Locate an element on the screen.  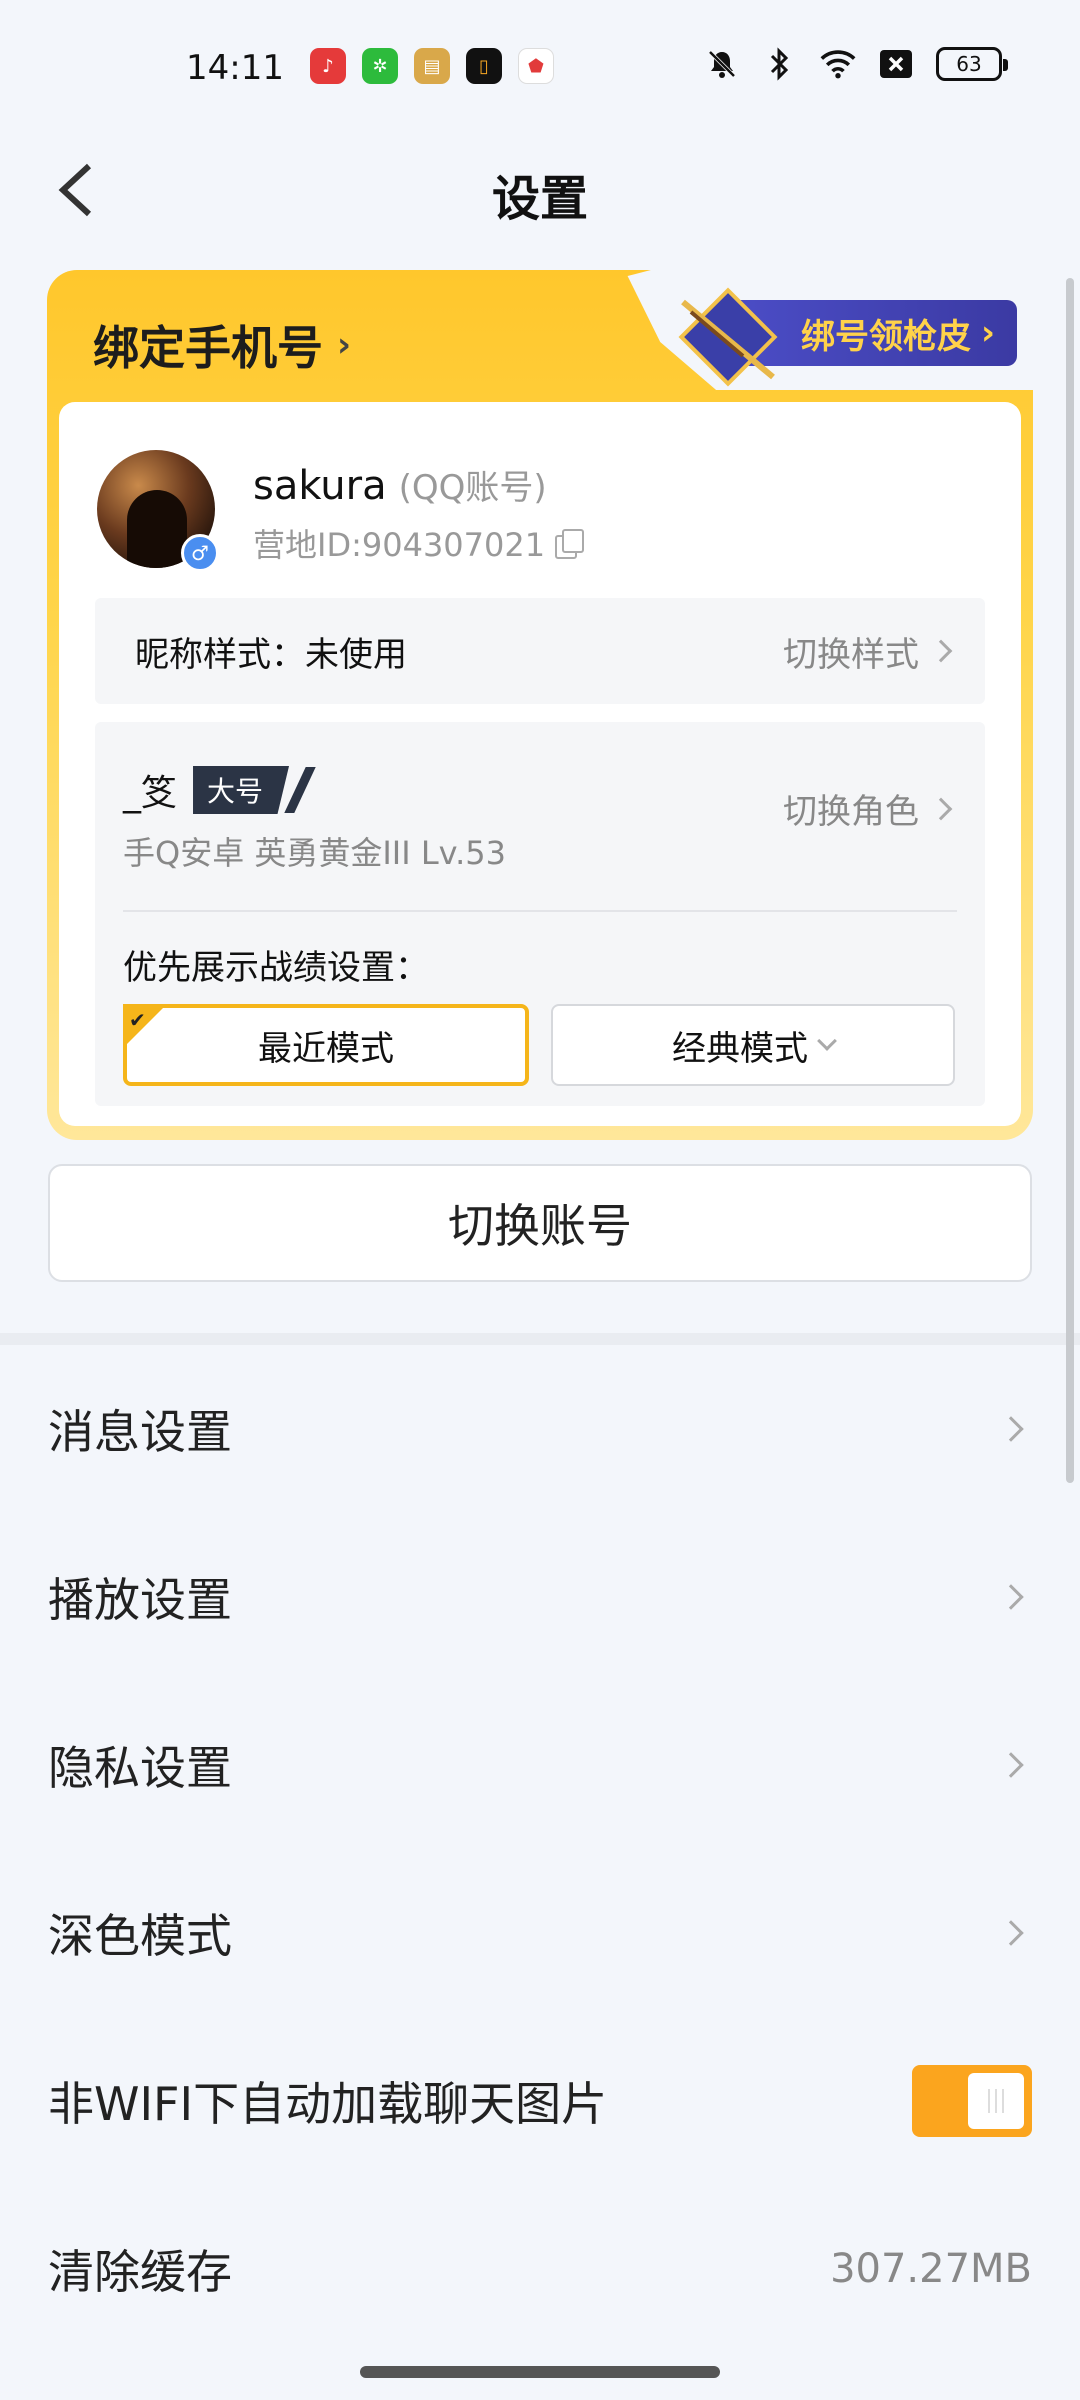
status-time: 14:11 is located at coordinates (235, 68).